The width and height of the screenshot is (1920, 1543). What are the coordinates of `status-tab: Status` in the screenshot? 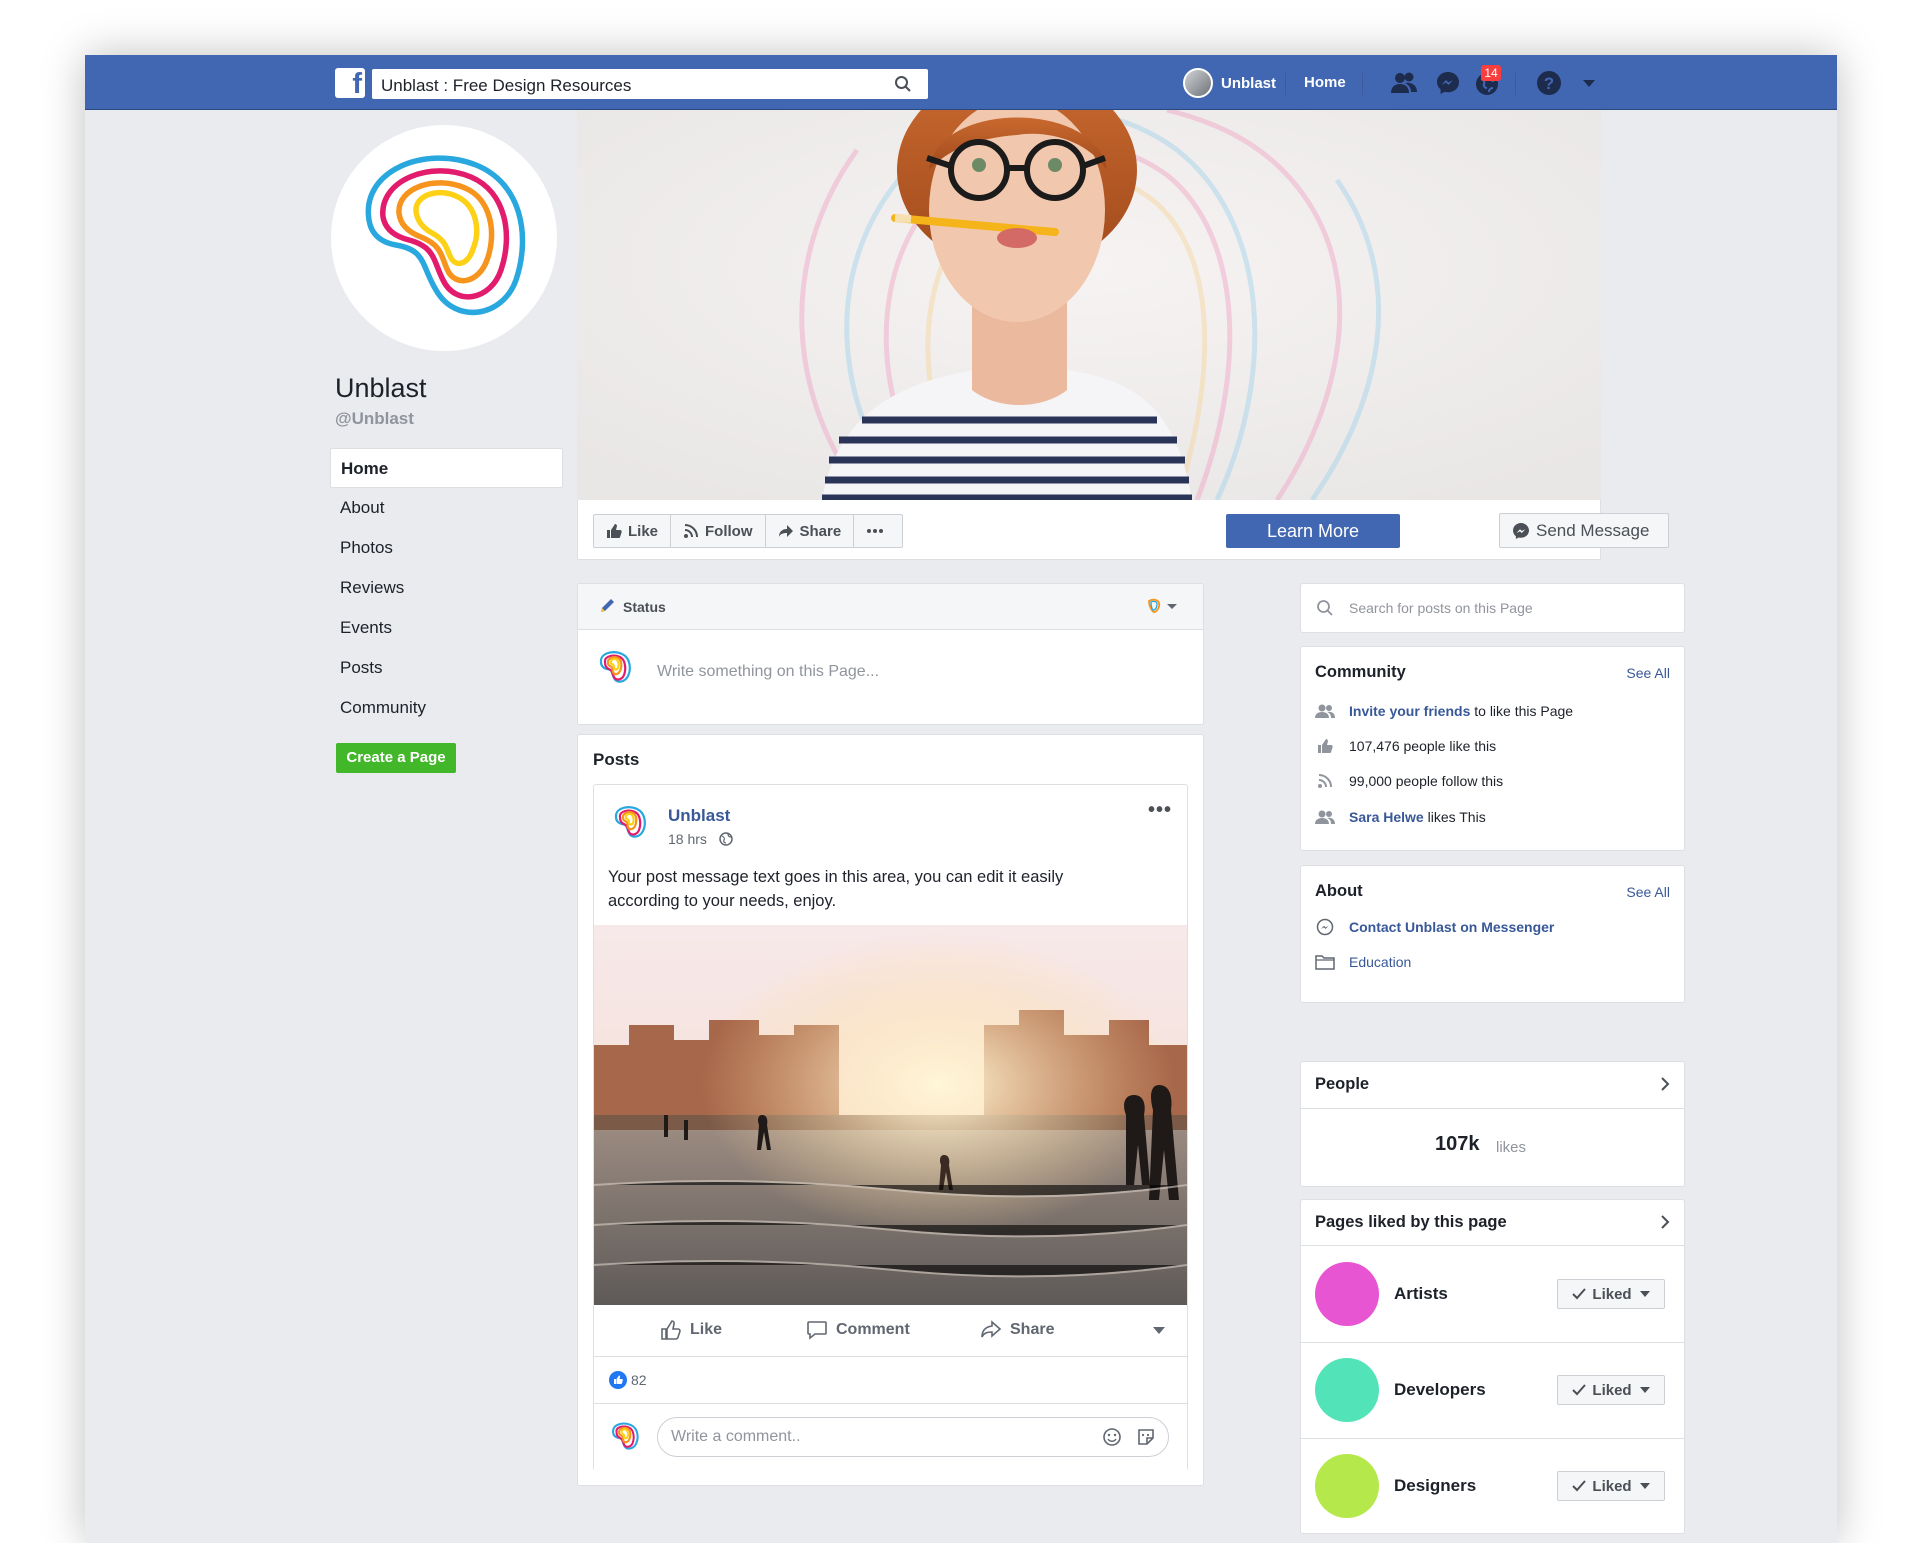 It's located at (644, 607).